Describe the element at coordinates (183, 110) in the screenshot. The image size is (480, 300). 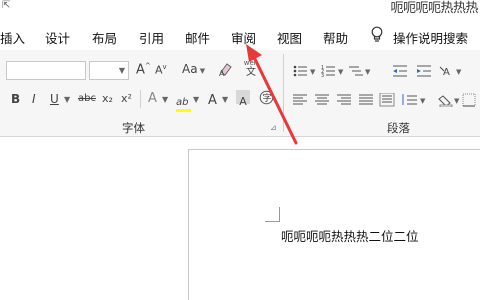
I see `highlight-color-swatch` at that location.